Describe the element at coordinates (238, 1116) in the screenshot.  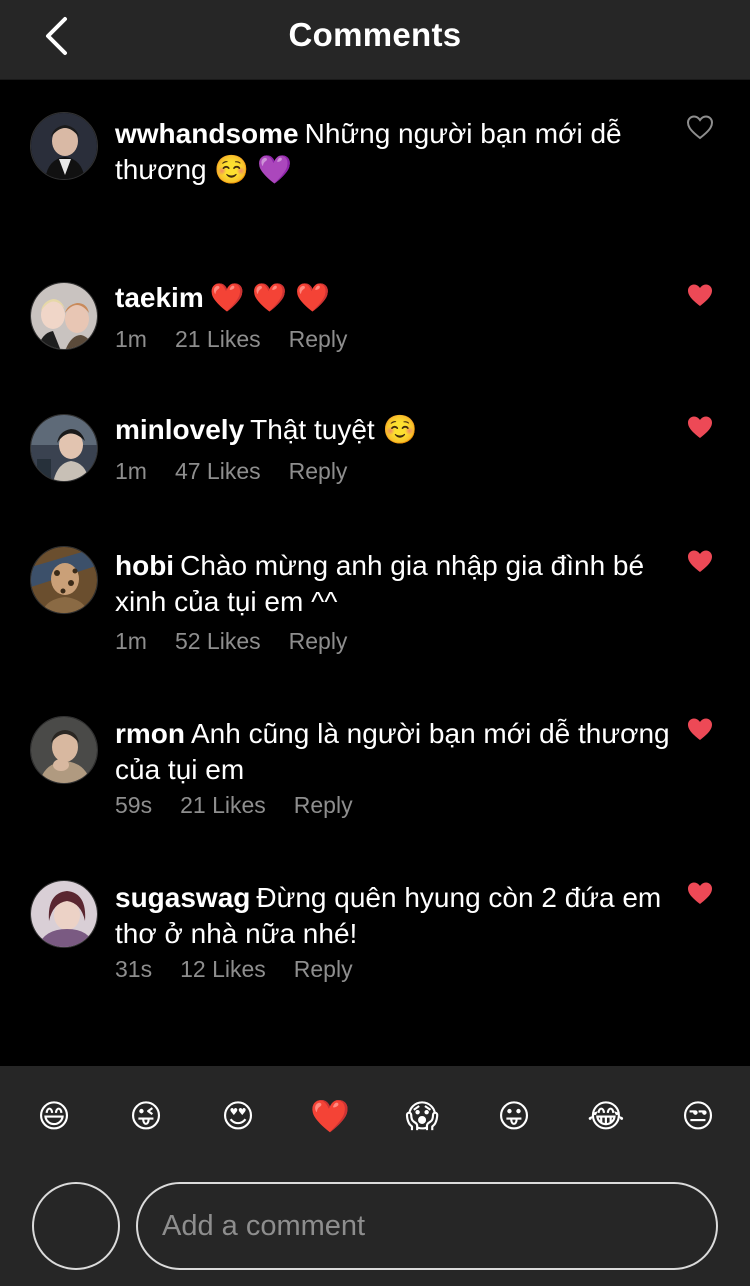
I see `emoji-heart-eyes-button: 😍` at that location.